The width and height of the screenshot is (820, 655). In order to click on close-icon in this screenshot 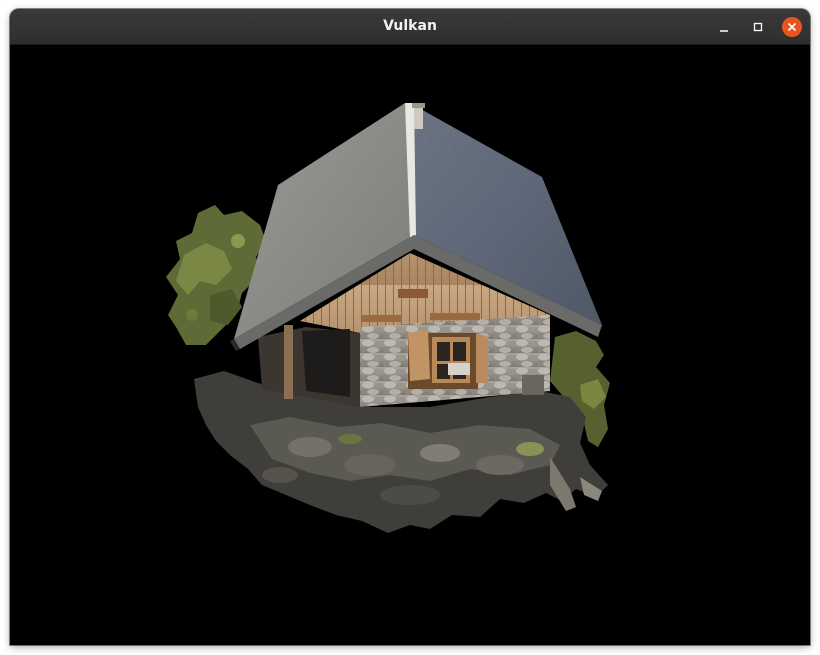, I will do `click(792, 27)`.